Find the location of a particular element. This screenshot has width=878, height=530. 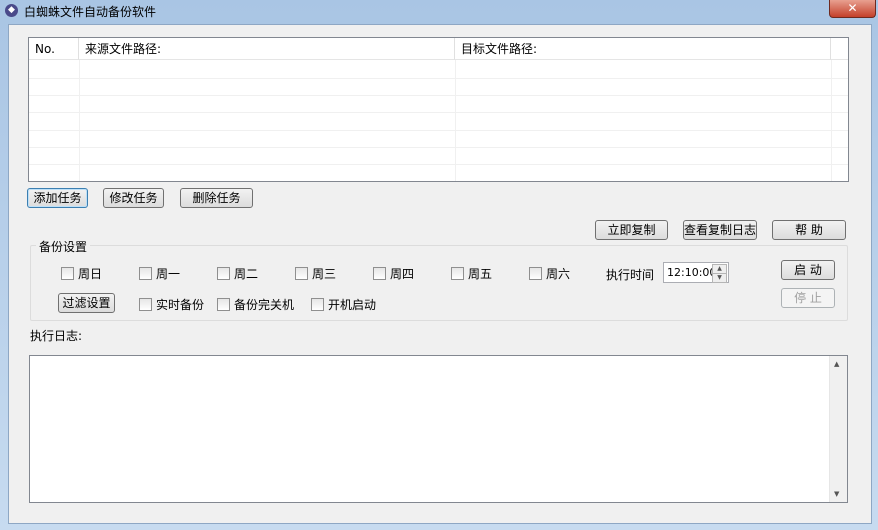

filter-settings-button: 过滤设置 is located at coordinates (86, 303).